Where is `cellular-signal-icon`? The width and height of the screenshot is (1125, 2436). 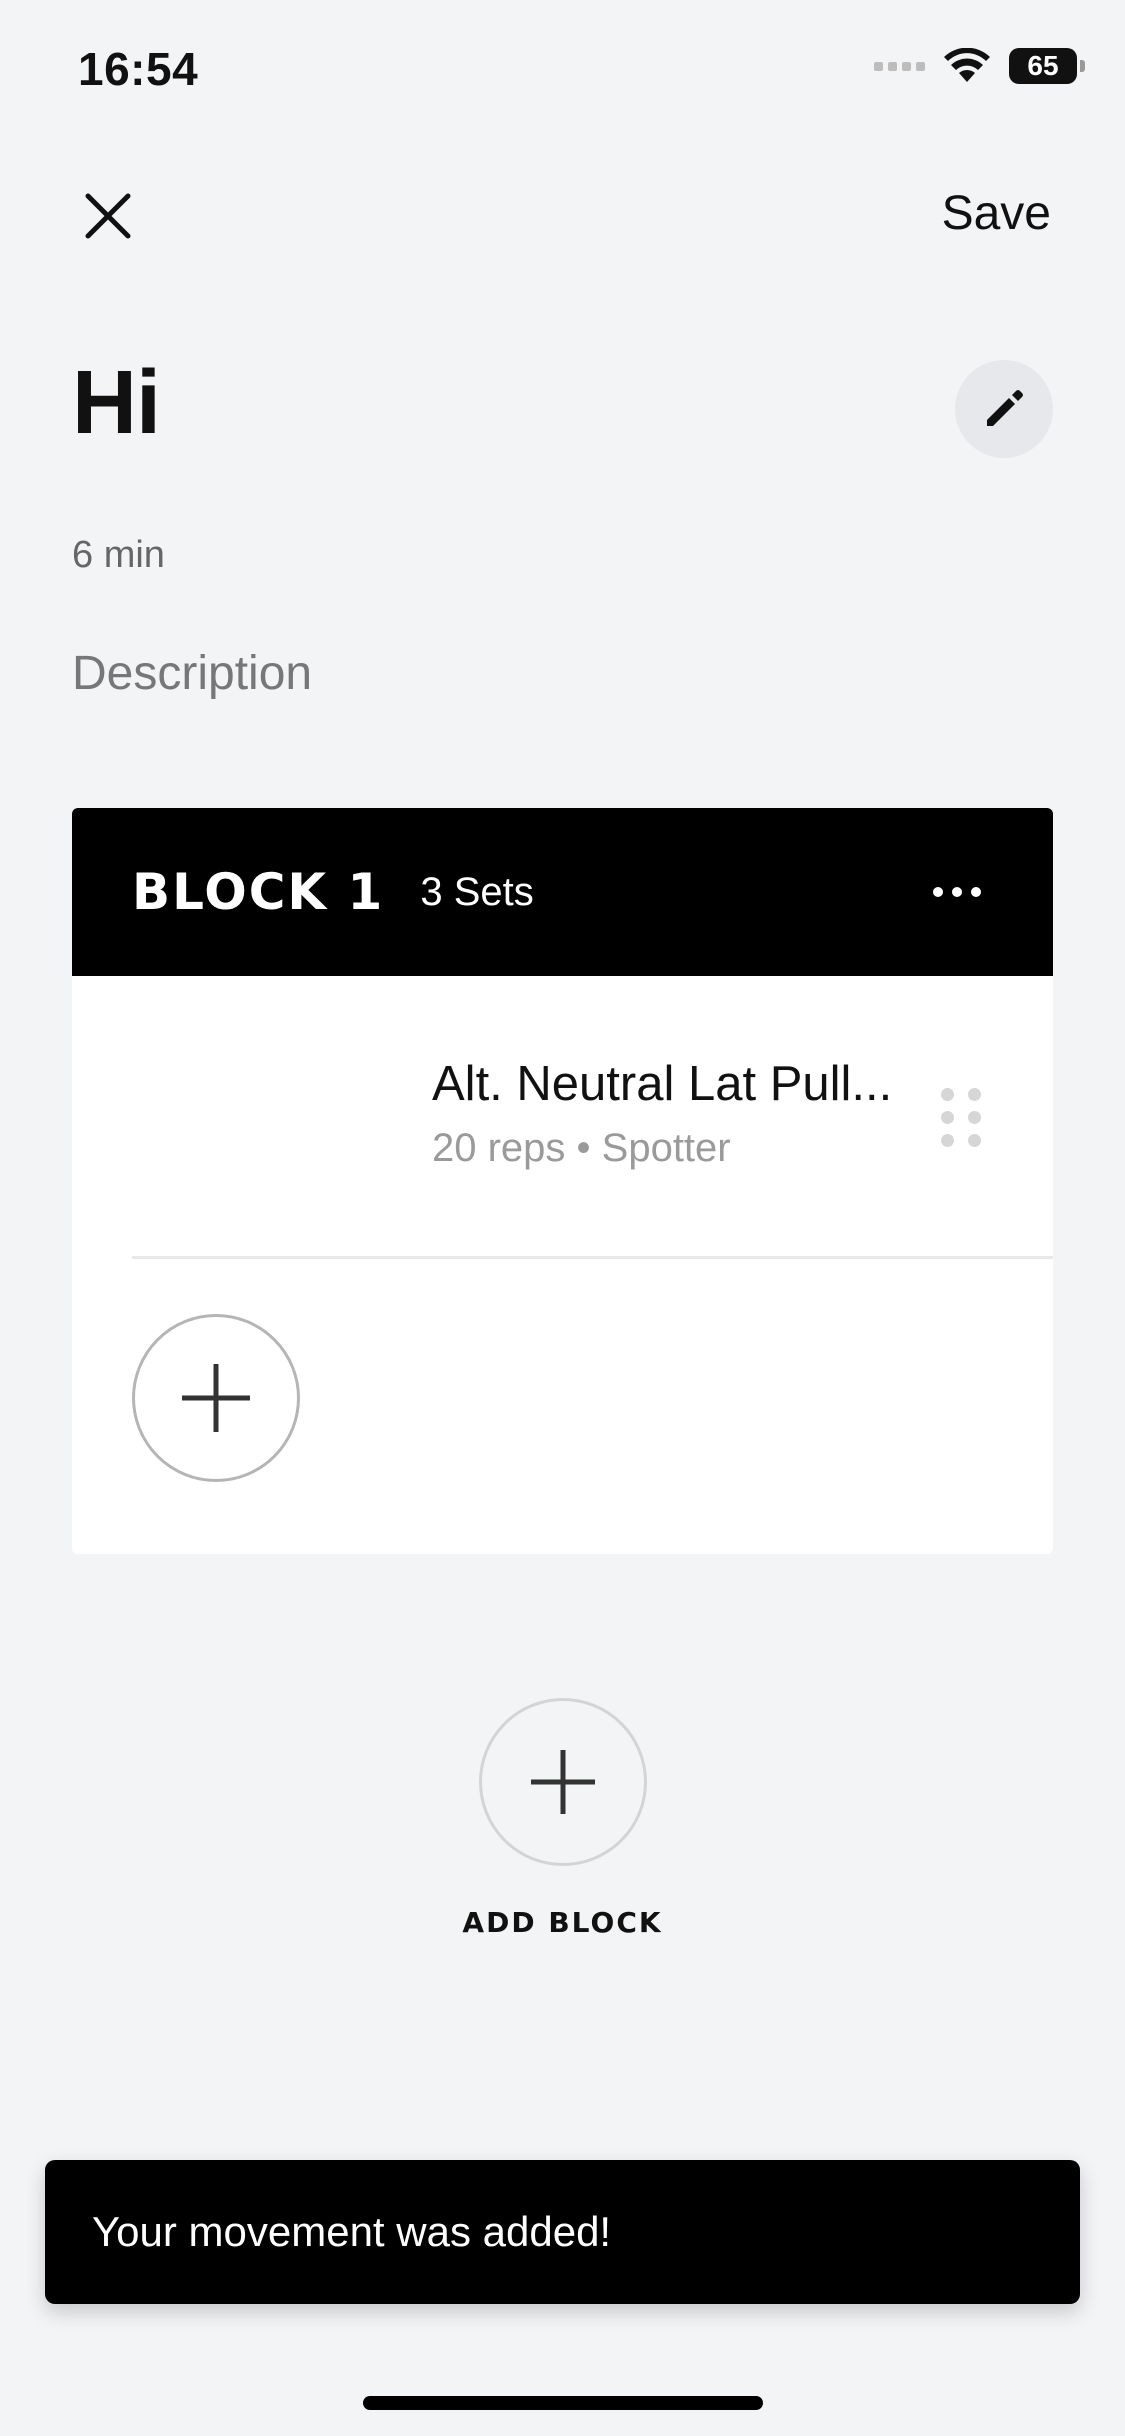
cellular-signal-icon is located at coordinates (899, 66).